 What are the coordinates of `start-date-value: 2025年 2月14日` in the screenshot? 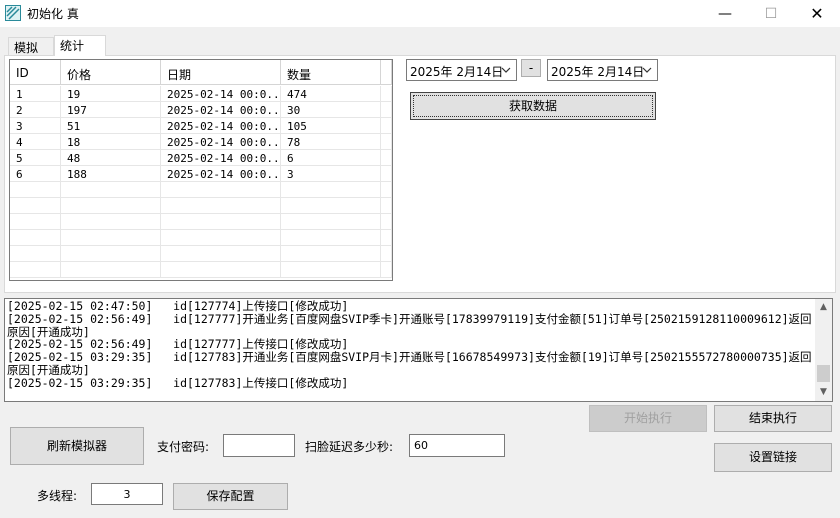 It's located at (457, 72).